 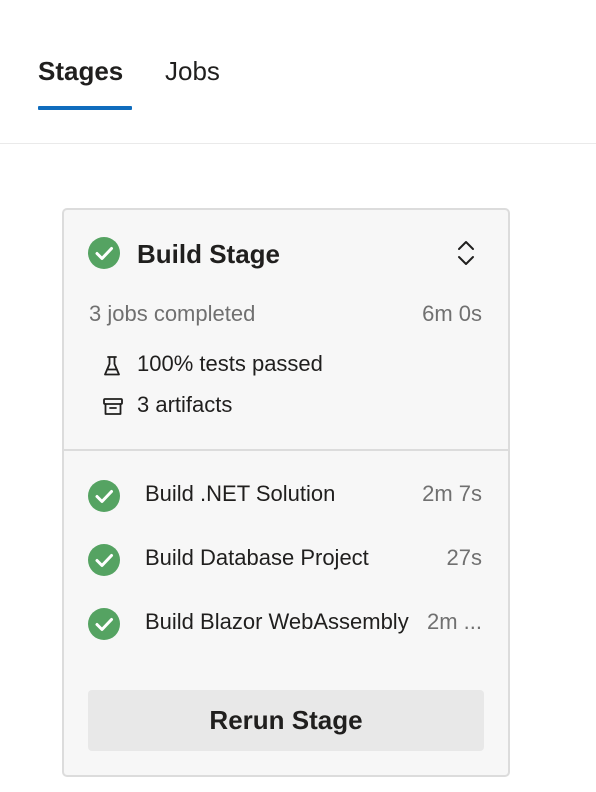 What do you see at coordinates (464, 557) in the screenshot?
I see `job-duration: 27s` at bounding box center [464, 557].